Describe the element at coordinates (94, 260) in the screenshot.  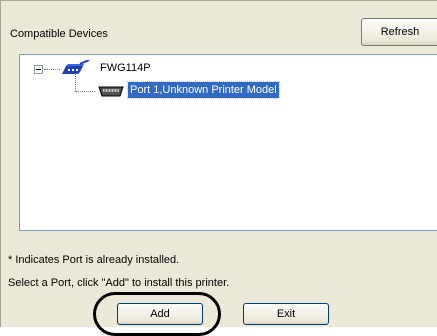
I see `installed-note: * Indicates Port is already installed.` at that location.